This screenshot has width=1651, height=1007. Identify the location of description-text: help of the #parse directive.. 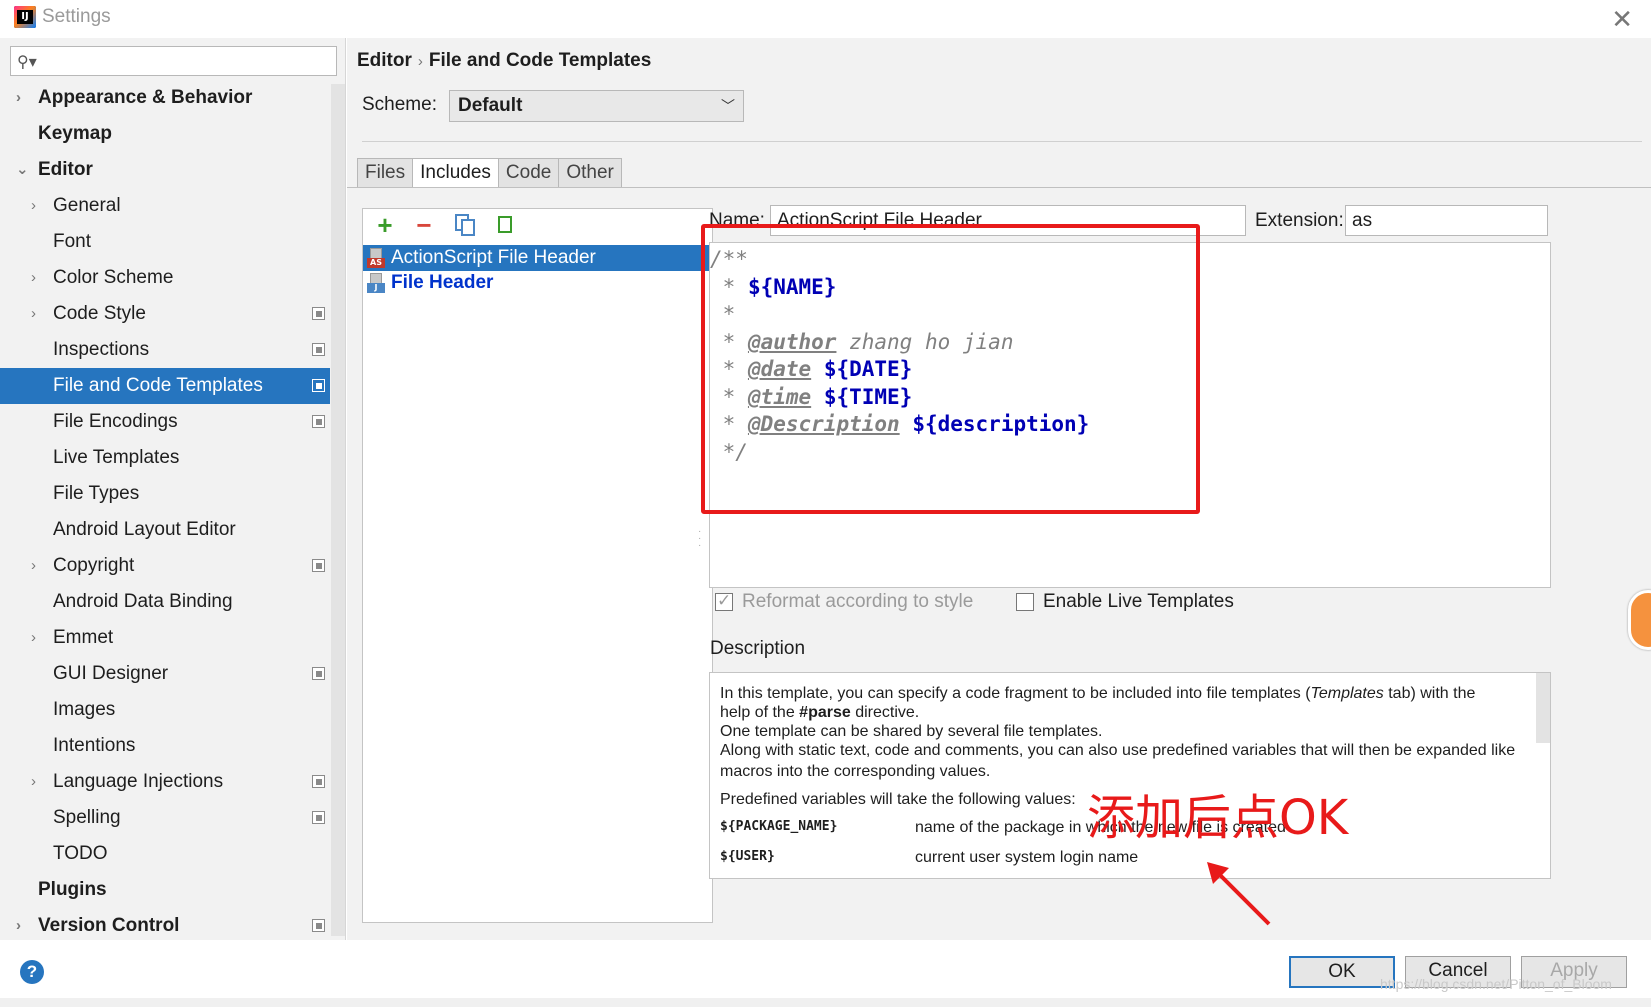
(1120, 712).